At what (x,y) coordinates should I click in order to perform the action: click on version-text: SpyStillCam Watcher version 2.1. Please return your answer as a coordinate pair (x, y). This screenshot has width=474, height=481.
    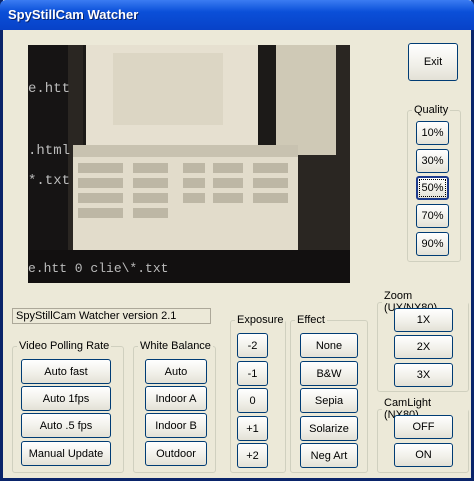
    Looking at the image, I should click on (111, 316).